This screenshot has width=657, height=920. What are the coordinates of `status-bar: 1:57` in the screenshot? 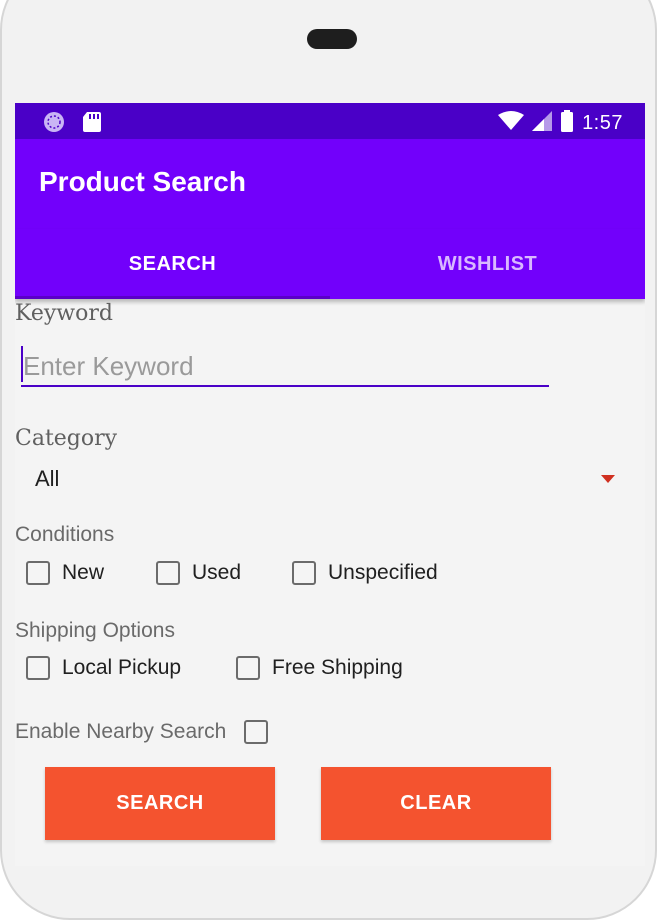 It's located at (330, 121).